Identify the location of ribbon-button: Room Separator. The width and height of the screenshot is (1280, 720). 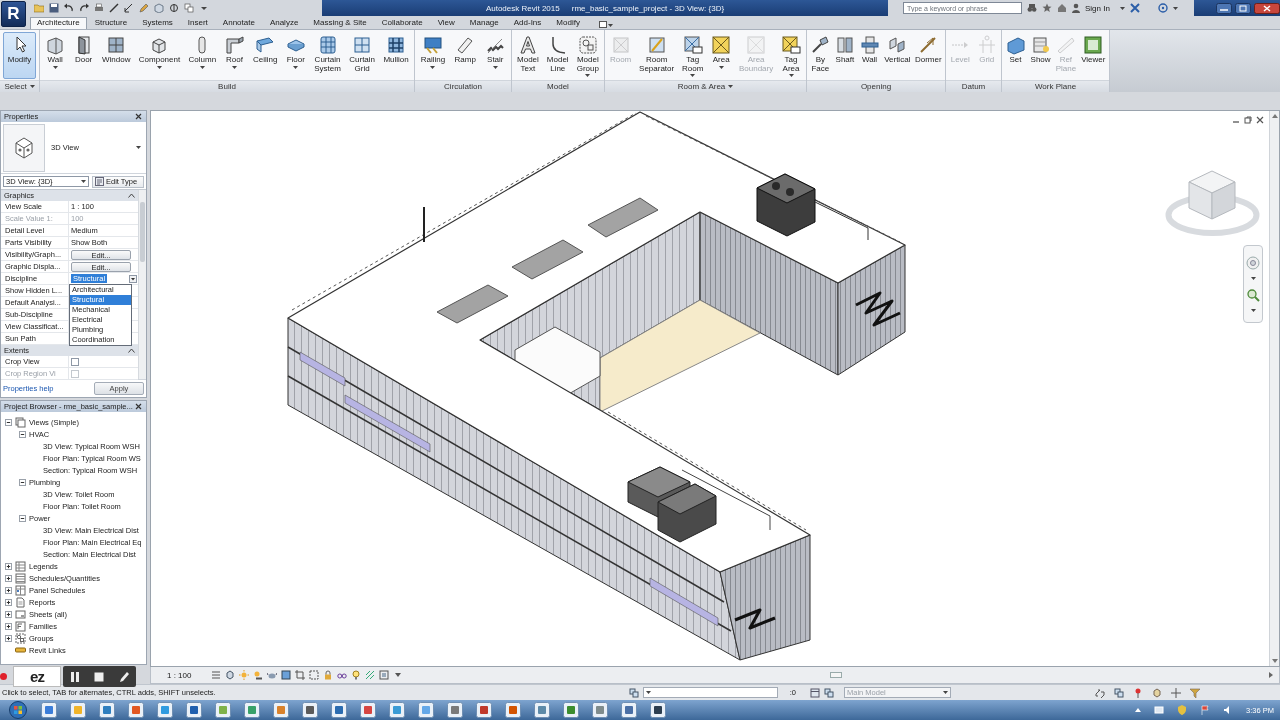
(657, 55).